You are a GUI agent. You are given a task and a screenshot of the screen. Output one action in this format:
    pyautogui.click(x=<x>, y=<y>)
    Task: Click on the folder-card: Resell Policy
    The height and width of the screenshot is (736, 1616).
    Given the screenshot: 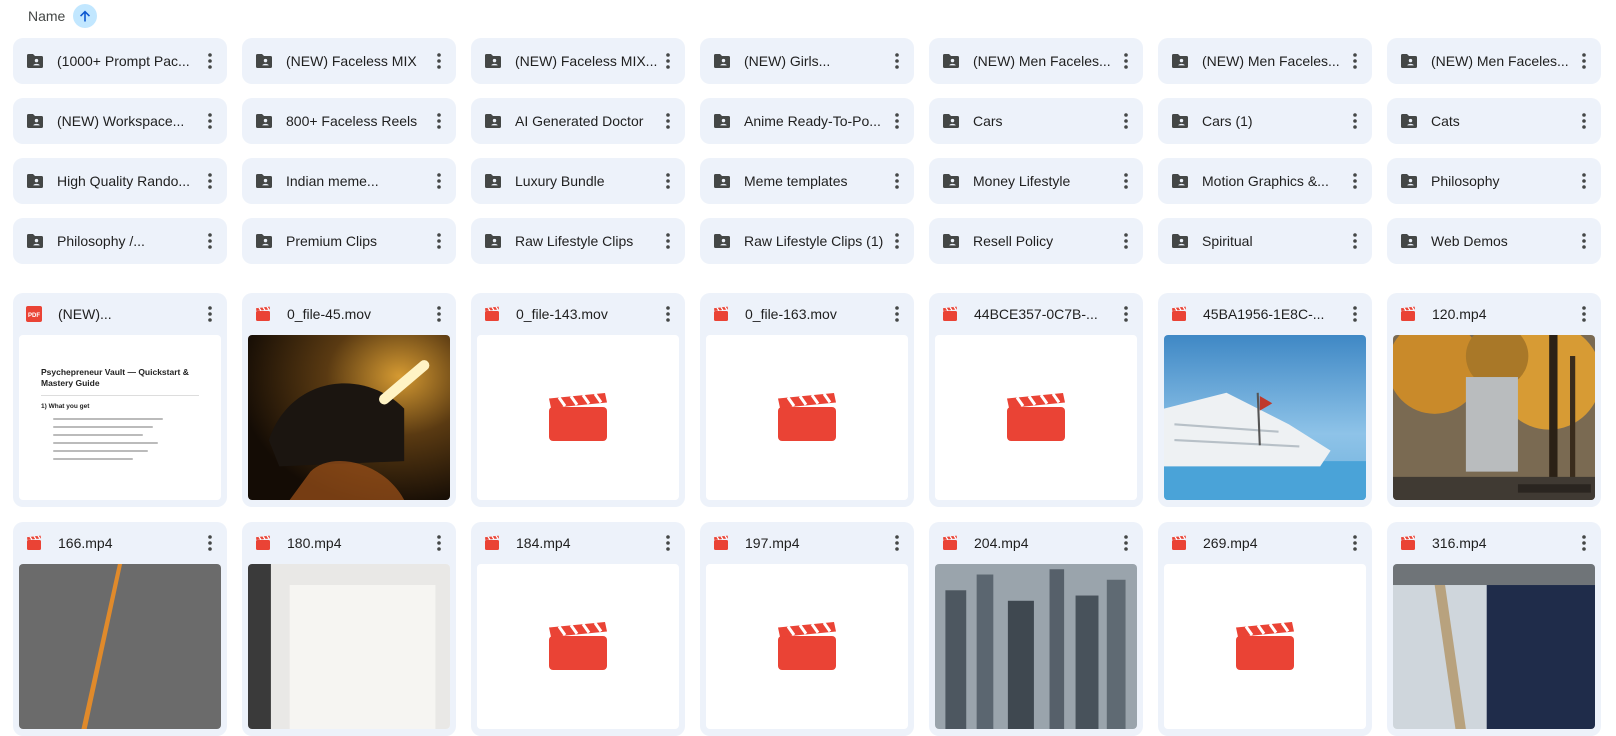 What is the action you would take?
    pyautogui.click(x=1036, y=241)
    